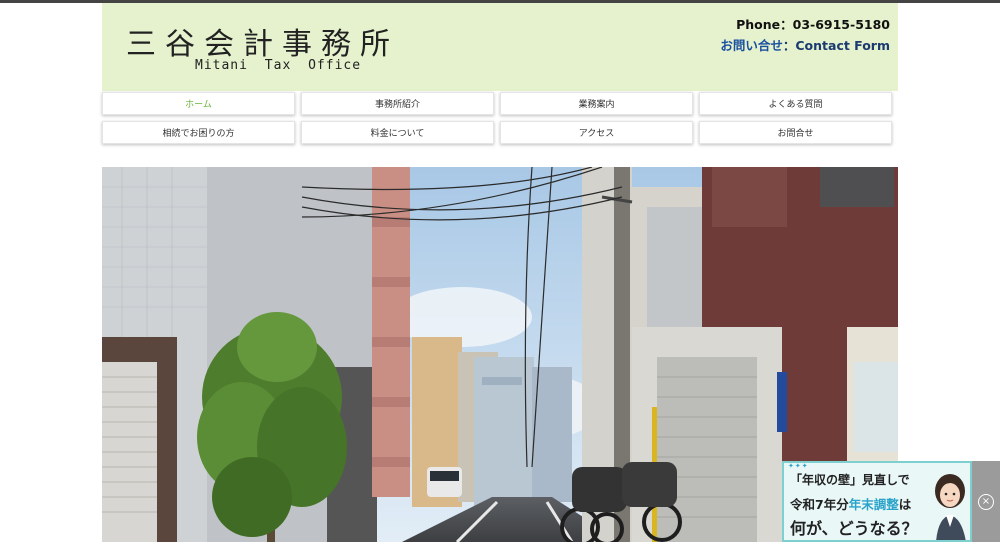  What do you see at coordinates (198, 103) in the screenshot?
I see `nav-home: ホーム` at bounding box center [198, 103].